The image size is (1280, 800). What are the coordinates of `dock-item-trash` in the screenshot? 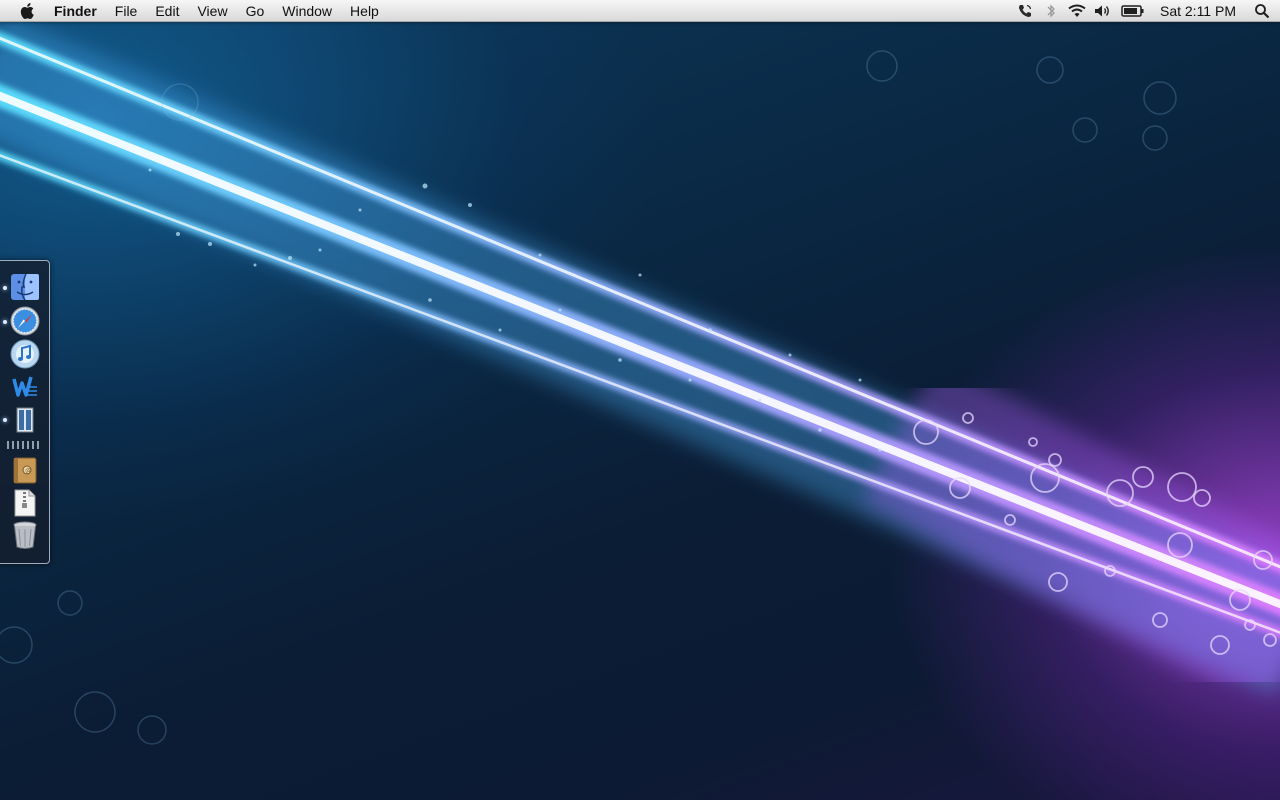 It's located at (25, 535).